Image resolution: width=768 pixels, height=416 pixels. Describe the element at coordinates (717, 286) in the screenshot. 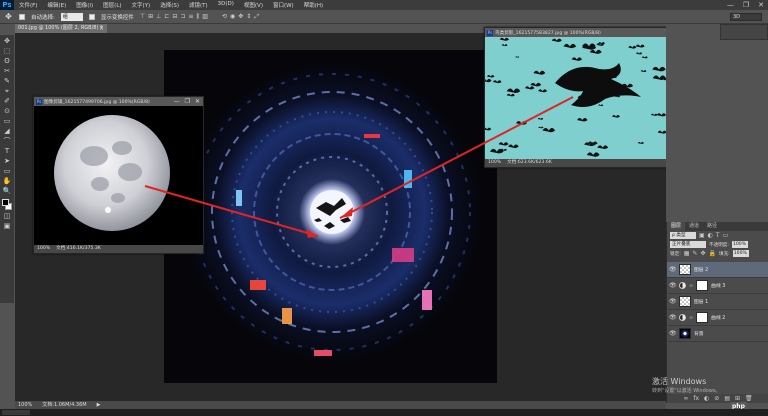

I see `layer-row: 👁 ∞ 曲线 3` at that location.